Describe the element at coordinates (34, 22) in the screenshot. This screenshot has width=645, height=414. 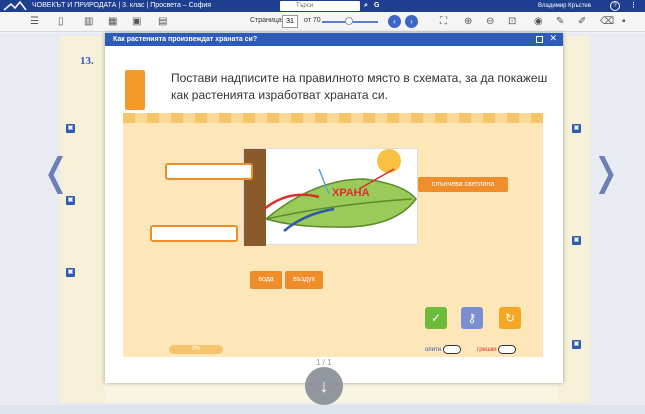
I see `menu-icon: ☰` at that location.